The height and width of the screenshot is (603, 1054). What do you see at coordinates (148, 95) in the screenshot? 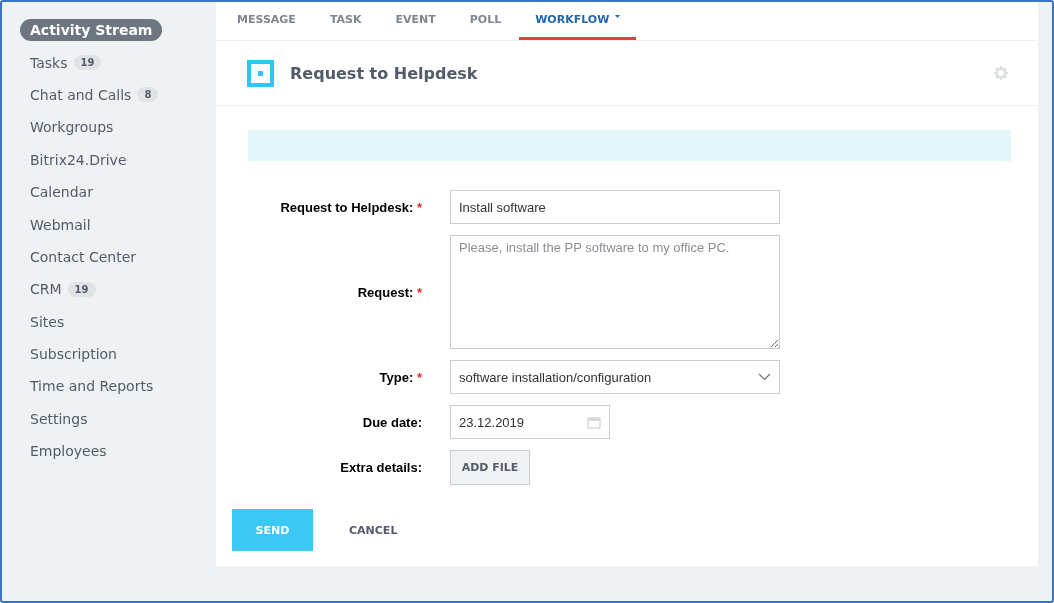
I see `count-badge: 8` at bounding box center [148, 95].